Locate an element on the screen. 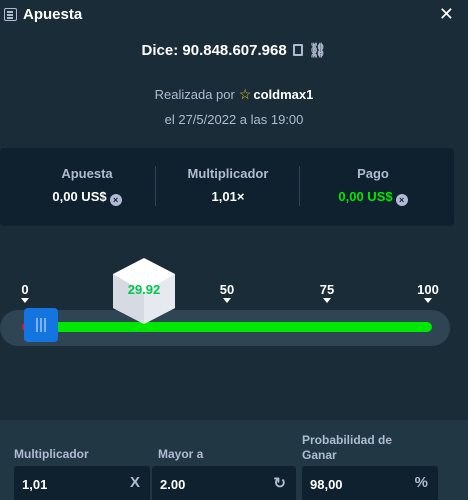 The width and height of the screenshot is (468, 500). win-chance-suffix: % is located at coordinates (421, 482).